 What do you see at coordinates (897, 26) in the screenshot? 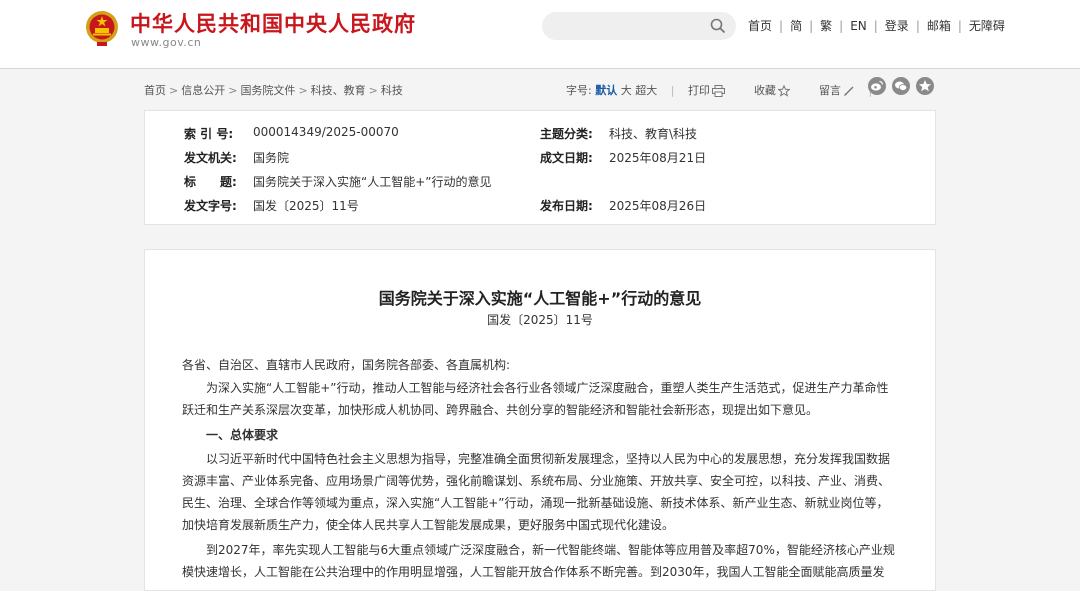
I see `top-link-login: 登录` at bounding box center [897, 26].